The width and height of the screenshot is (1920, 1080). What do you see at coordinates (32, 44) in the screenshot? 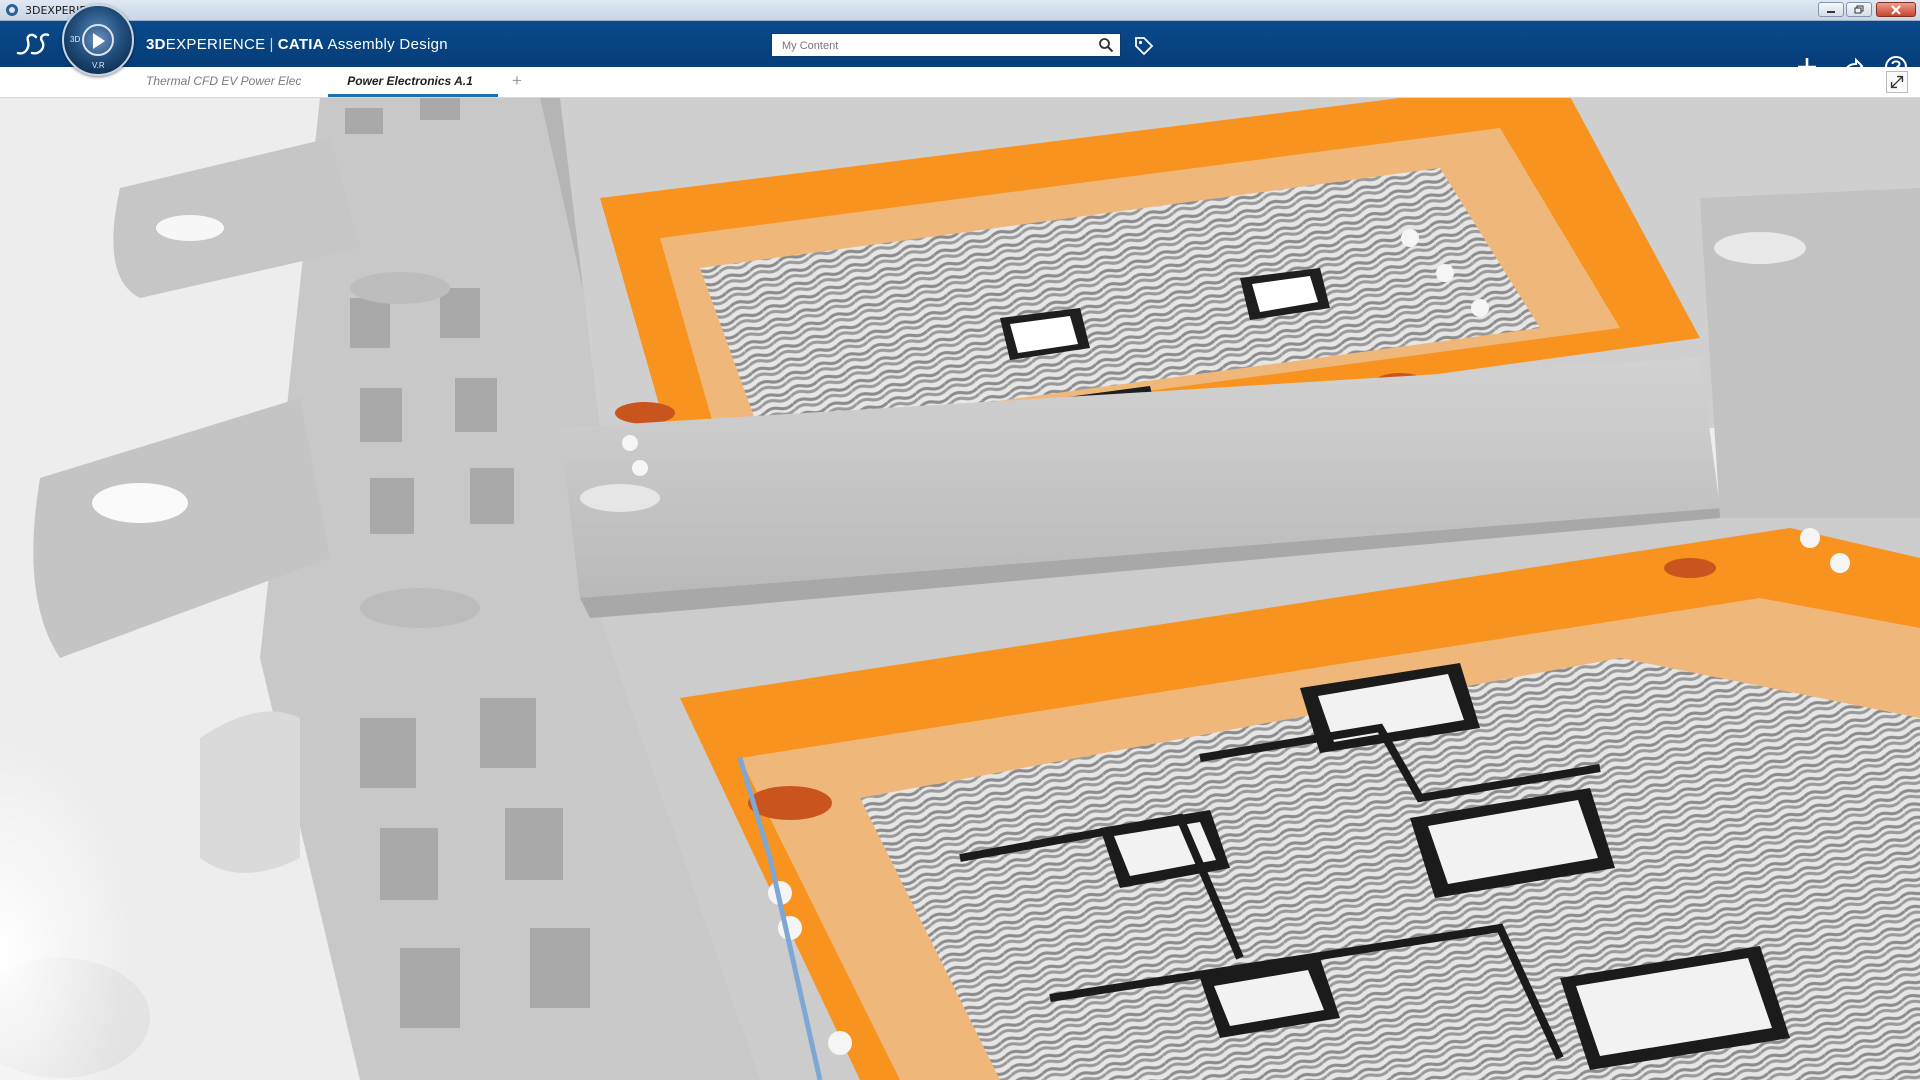
I see `ds-logo-icon` at bounding box center [32, 44].